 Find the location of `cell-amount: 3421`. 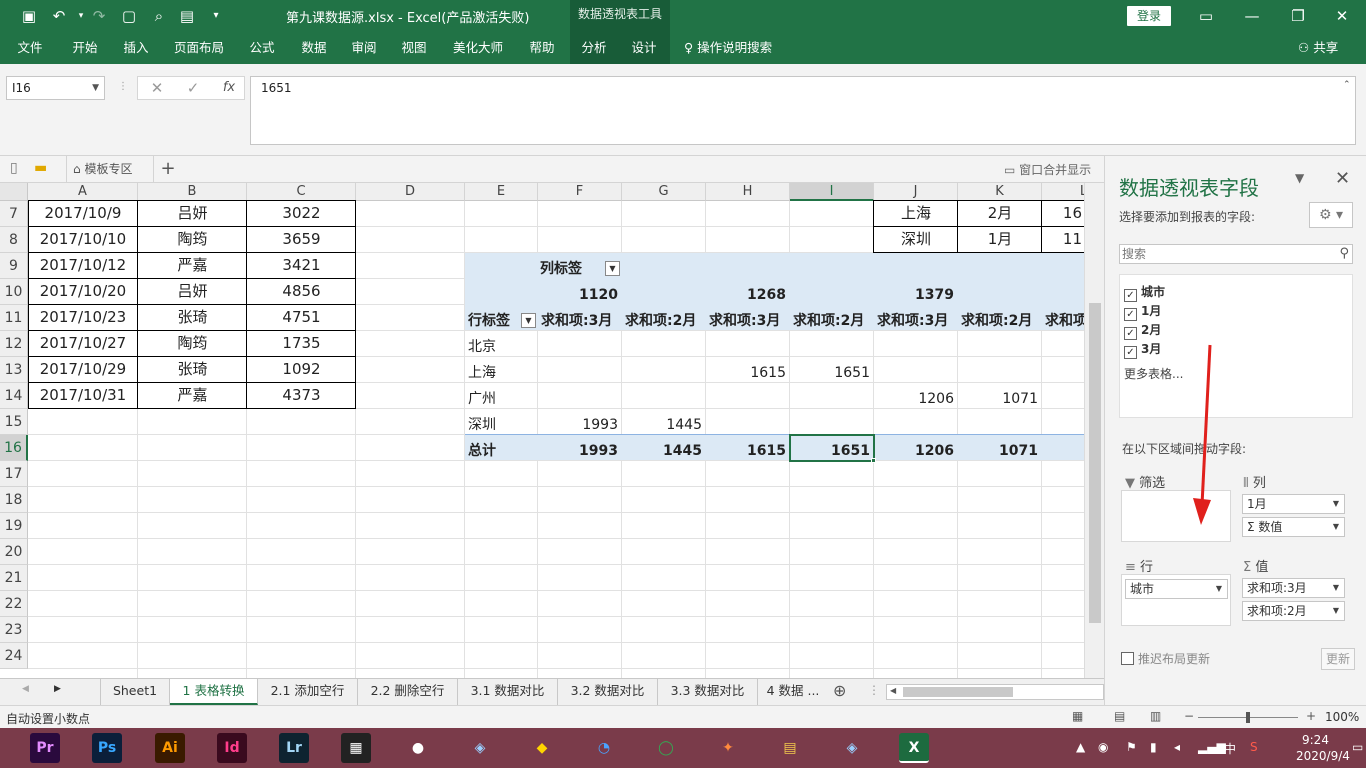

cell-amount: 3421 is located at coordinates (301, 265).